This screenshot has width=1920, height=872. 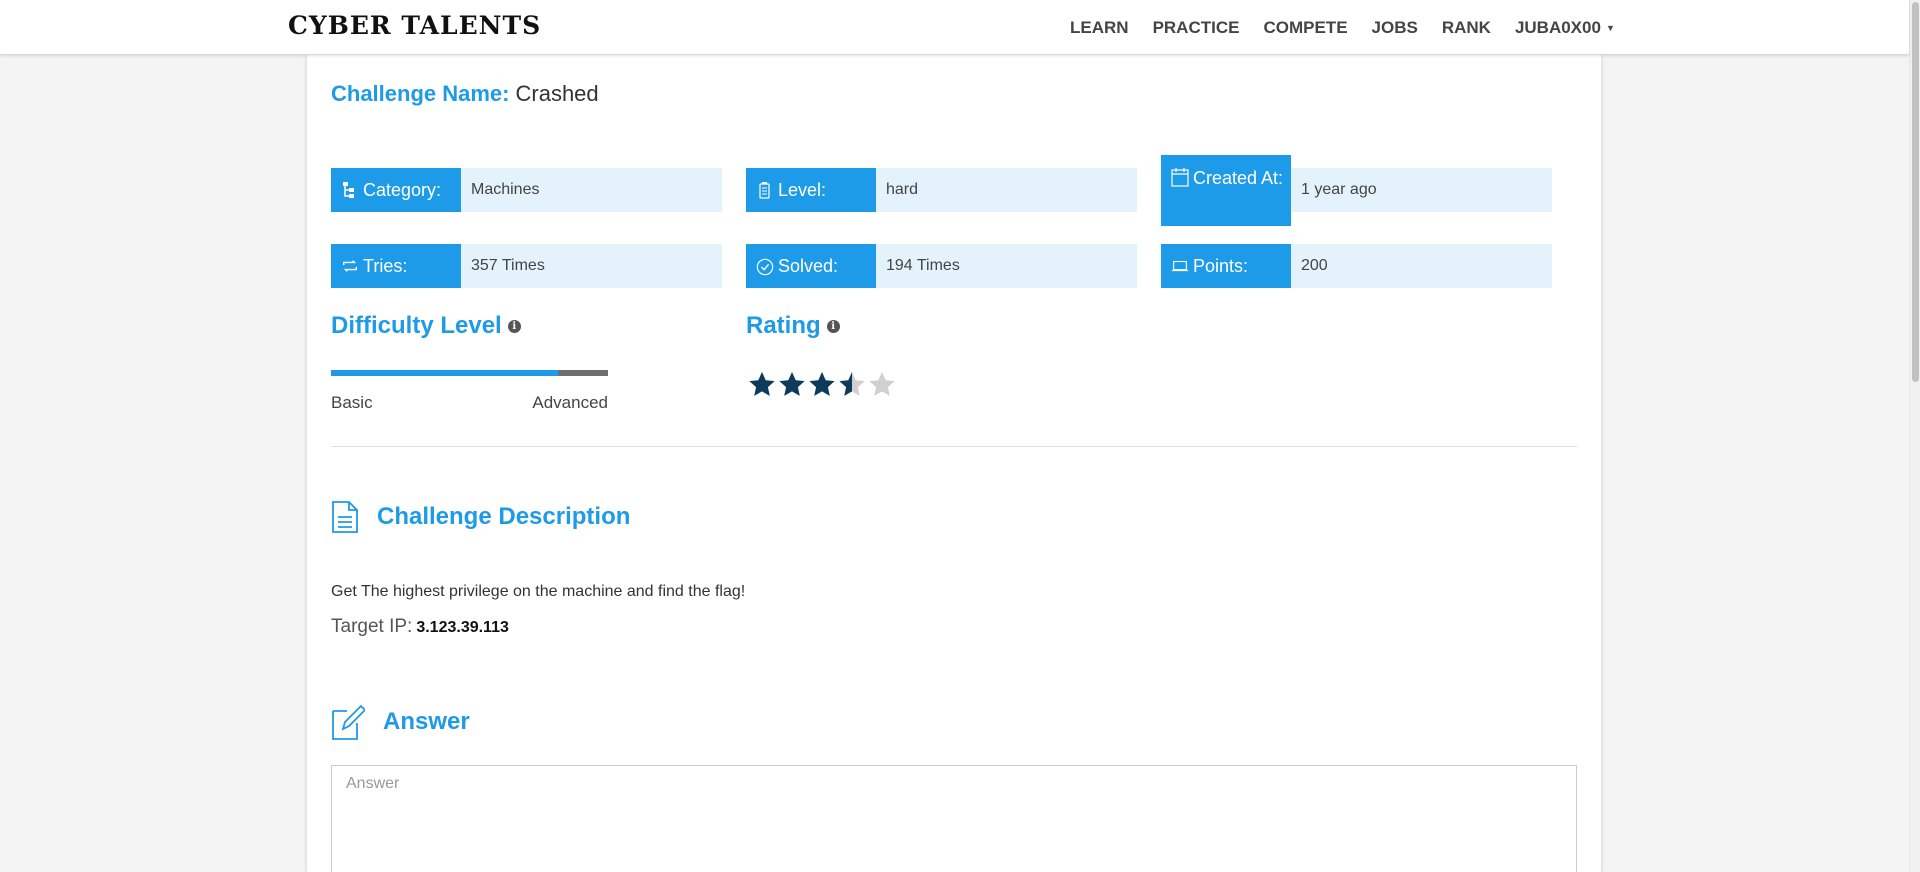 I want to click on nav-compete: COMPETE, so click(x=1305, y=28).